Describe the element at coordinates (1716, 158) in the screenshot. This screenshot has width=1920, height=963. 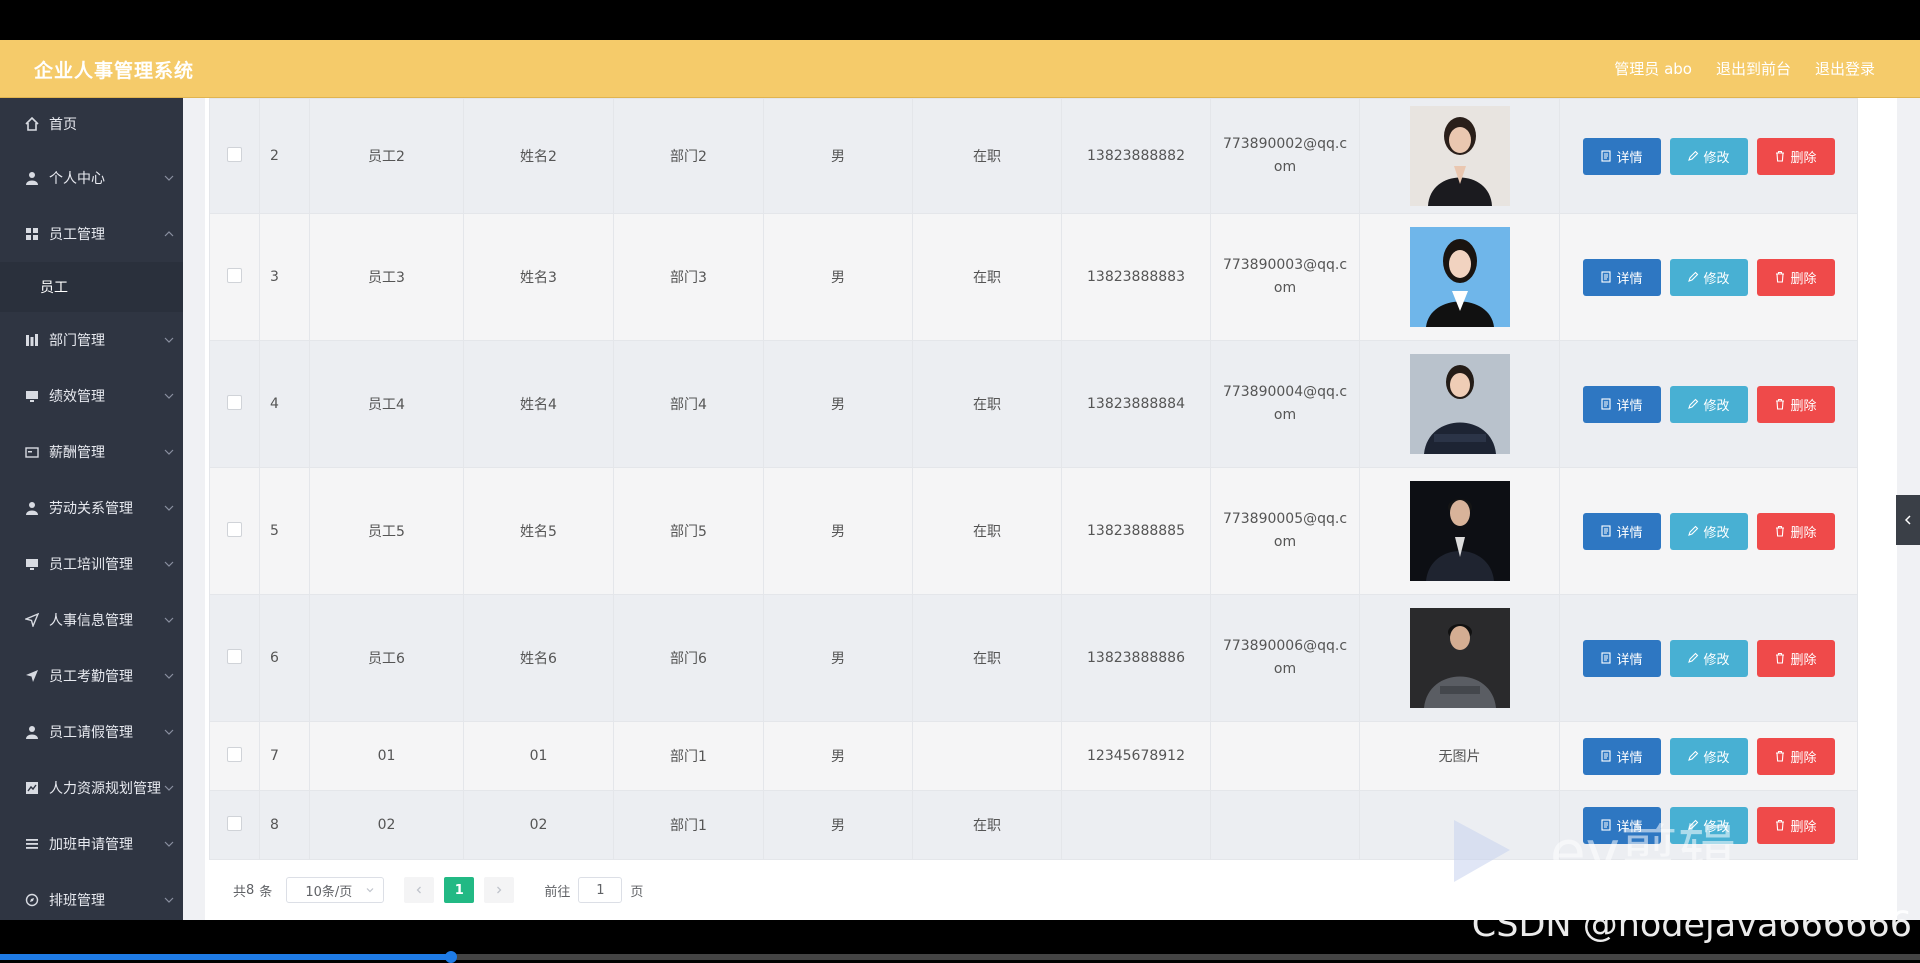
I see `edit-label: 修改` at that location.